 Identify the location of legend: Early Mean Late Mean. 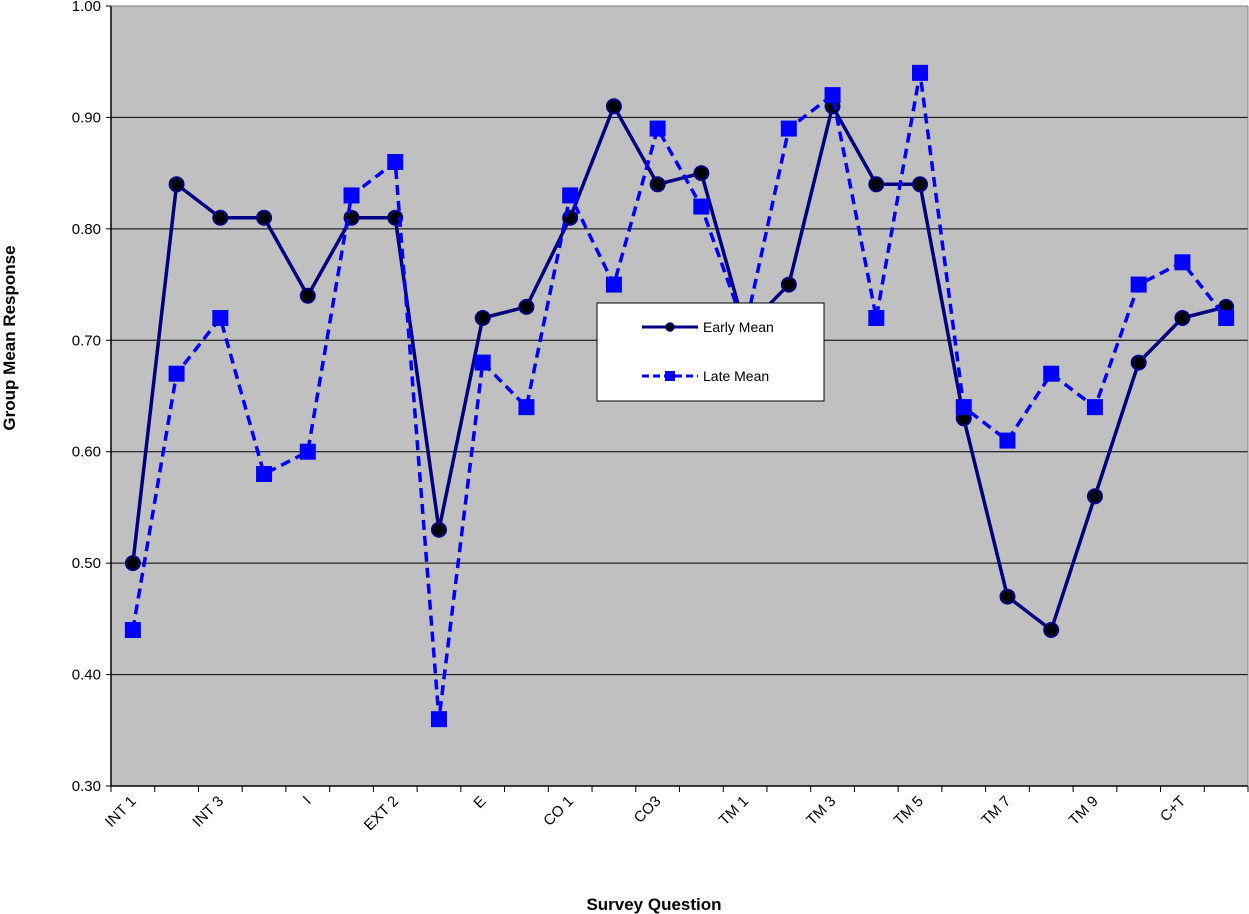
(710, 352).